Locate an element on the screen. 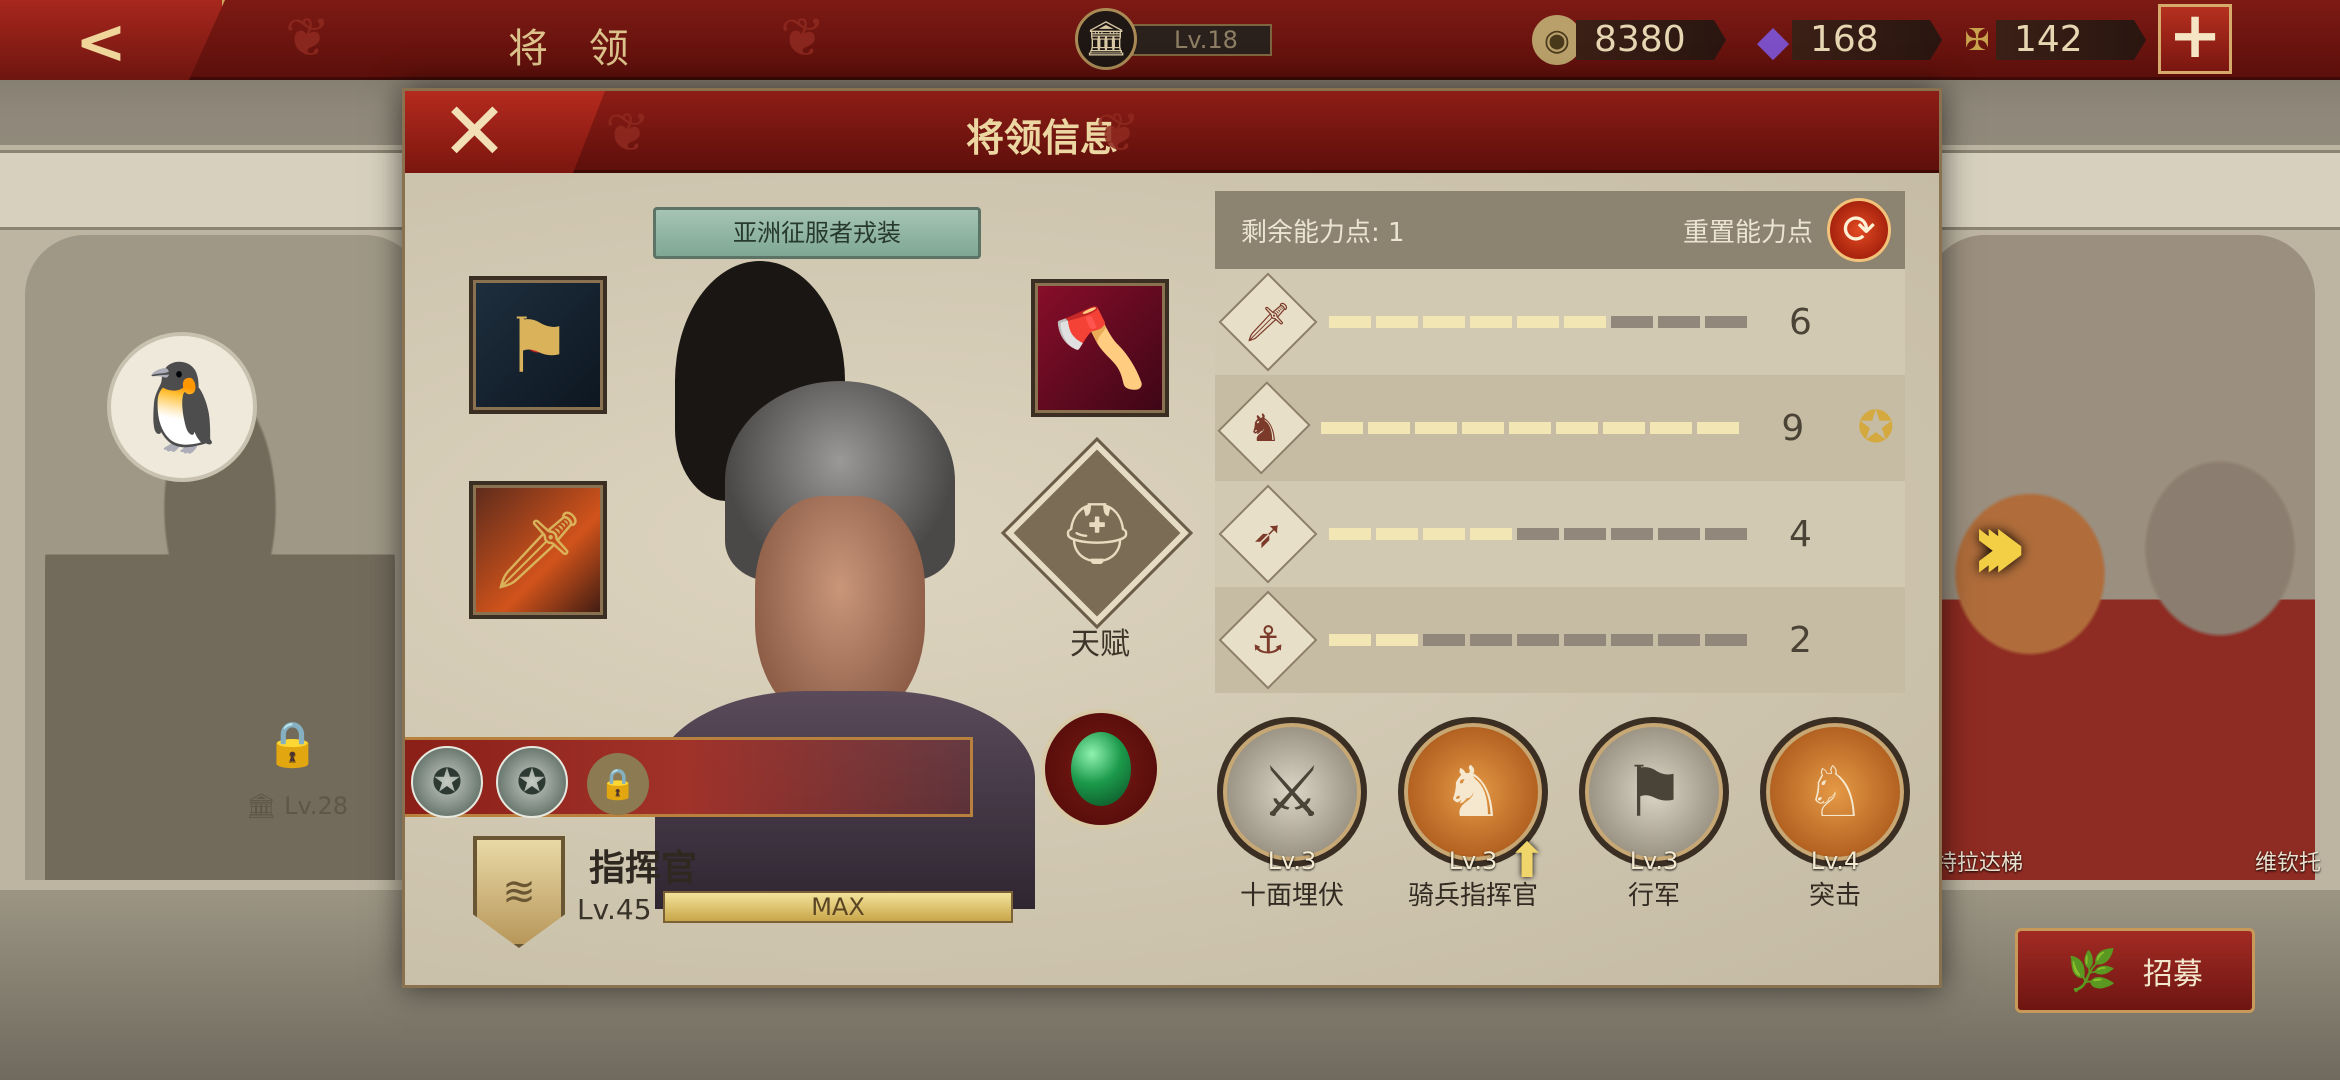 This screenshot has width=2340, height=1080. stats-header: 剩余能力点: 1 重置能力点 ⟳ is located at coordinates (1560, 230).